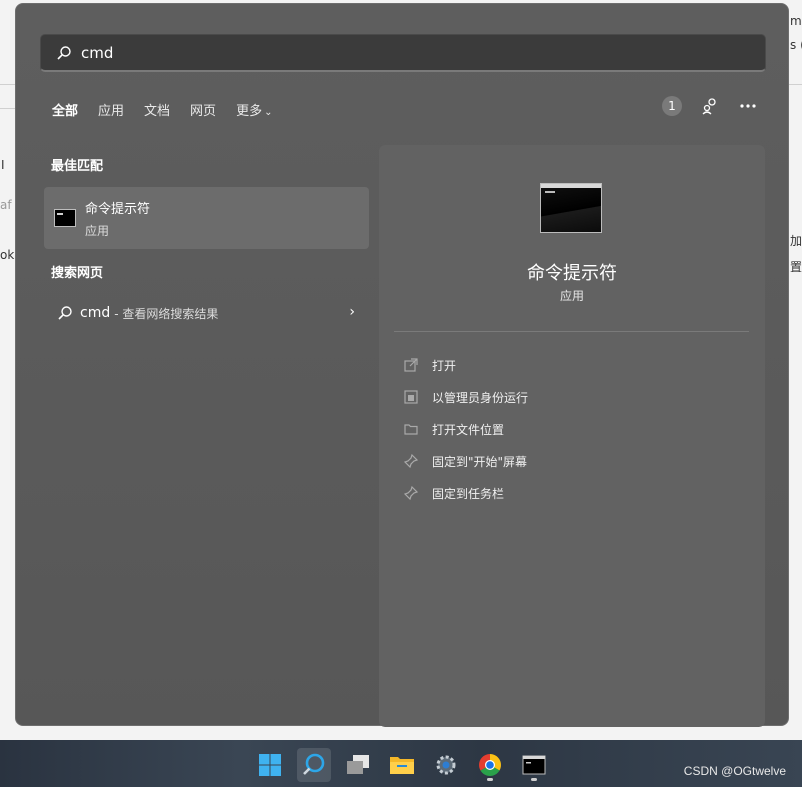 The height and width of the screenshot is (787, 802). I want to click on taskbar-search-button, so click(314, 765).